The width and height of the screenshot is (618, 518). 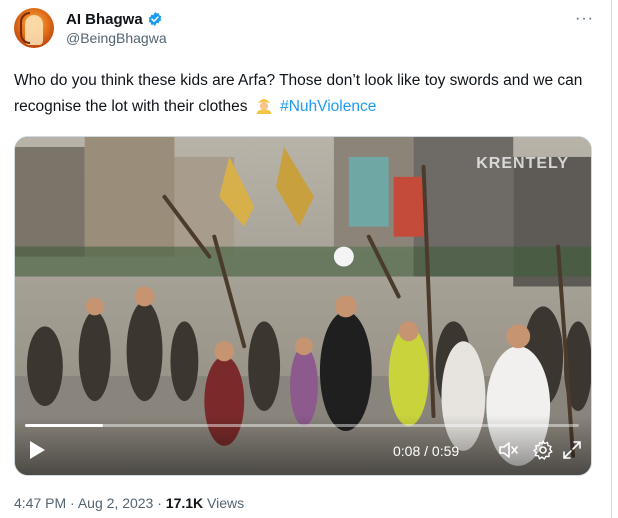 I want to click on video-progress-fill, so click(x=64, y=425).